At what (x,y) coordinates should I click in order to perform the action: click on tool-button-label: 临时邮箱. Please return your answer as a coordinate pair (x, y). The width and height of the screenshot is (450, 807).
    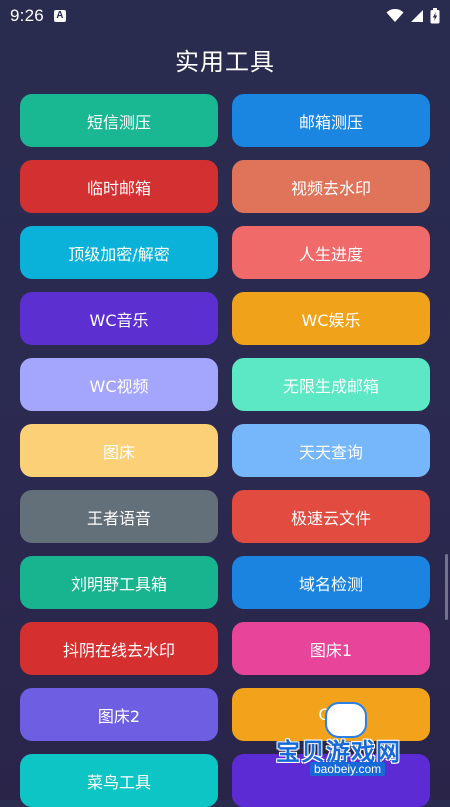
    Looking at the image, I should click on (118, 188).